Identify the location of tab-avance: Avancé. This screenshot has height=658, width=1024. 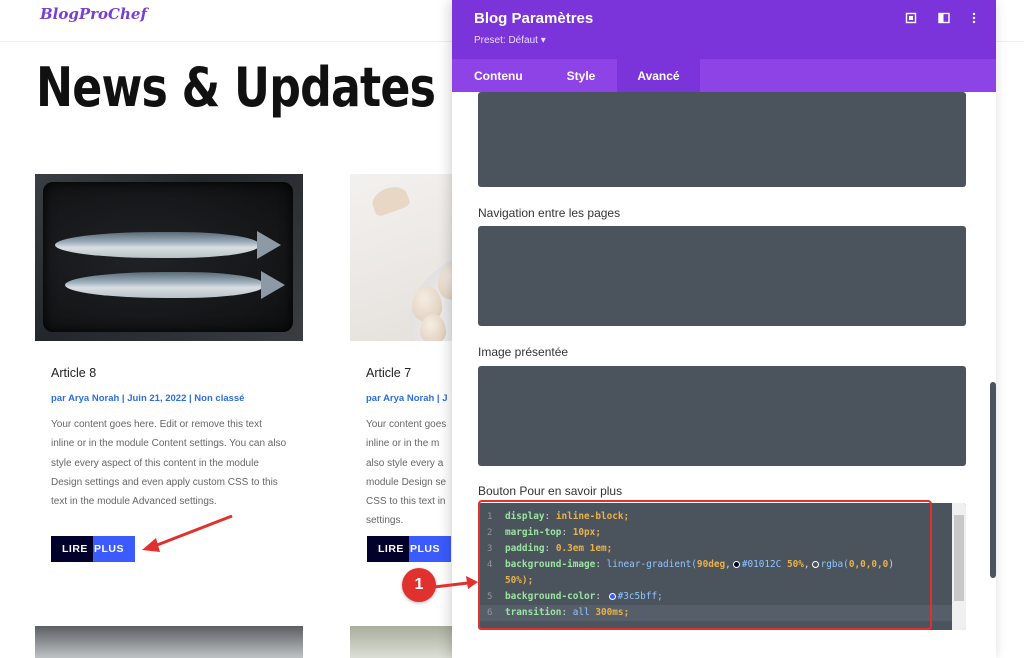
(658, 75).